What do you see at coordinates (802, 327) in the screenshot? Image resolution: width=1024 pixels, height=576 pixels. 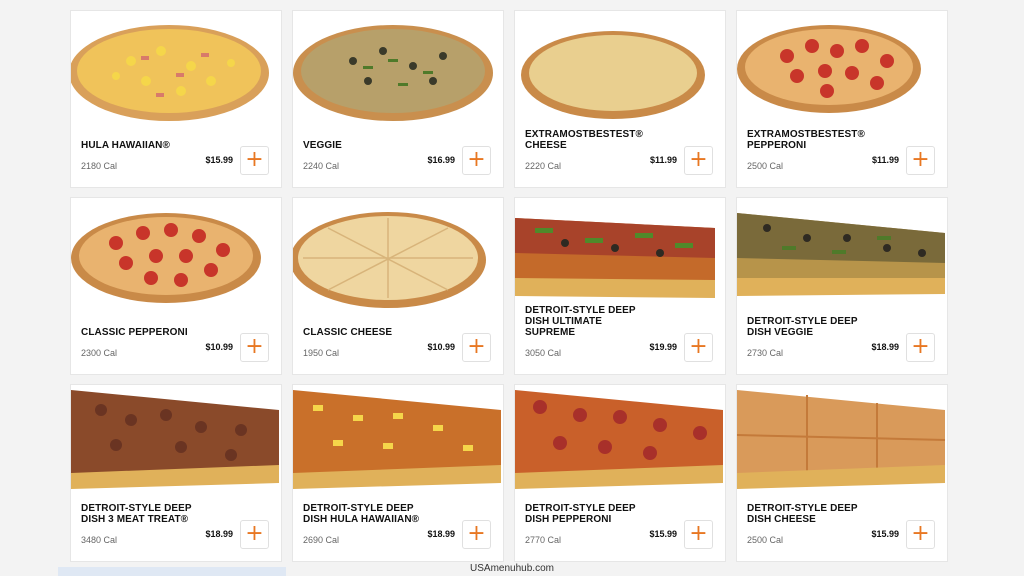 I see `item-name: DETROIT-STYLE DEEP DISH VEGGIE` at bounding box center [802, 327].